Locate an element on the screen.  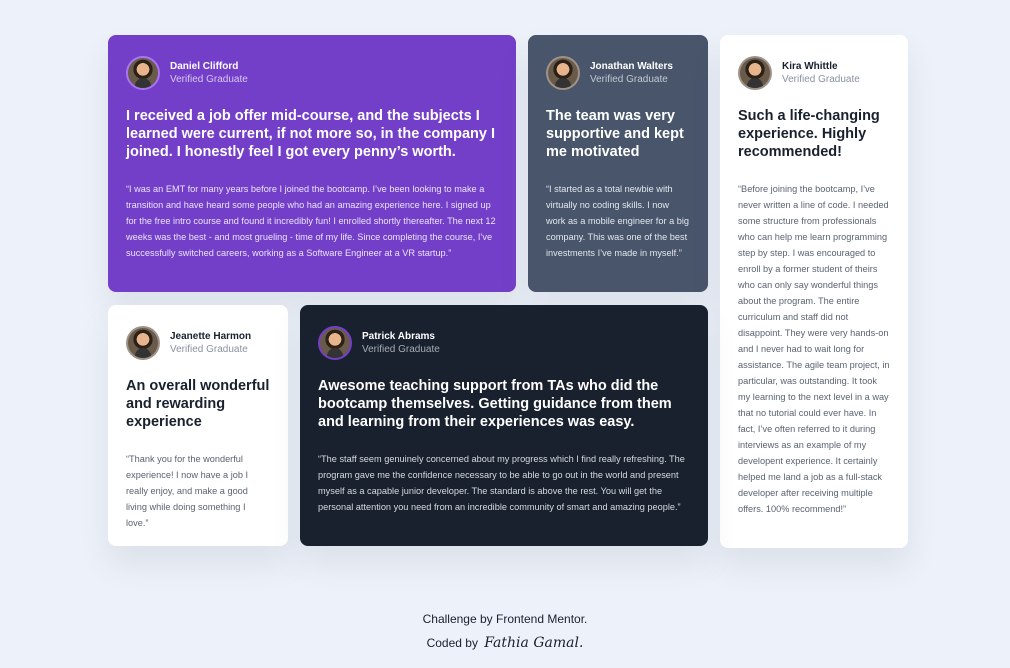
attribution-author: Coded by Fathia Gamal. is located at coordinates (505, 643).